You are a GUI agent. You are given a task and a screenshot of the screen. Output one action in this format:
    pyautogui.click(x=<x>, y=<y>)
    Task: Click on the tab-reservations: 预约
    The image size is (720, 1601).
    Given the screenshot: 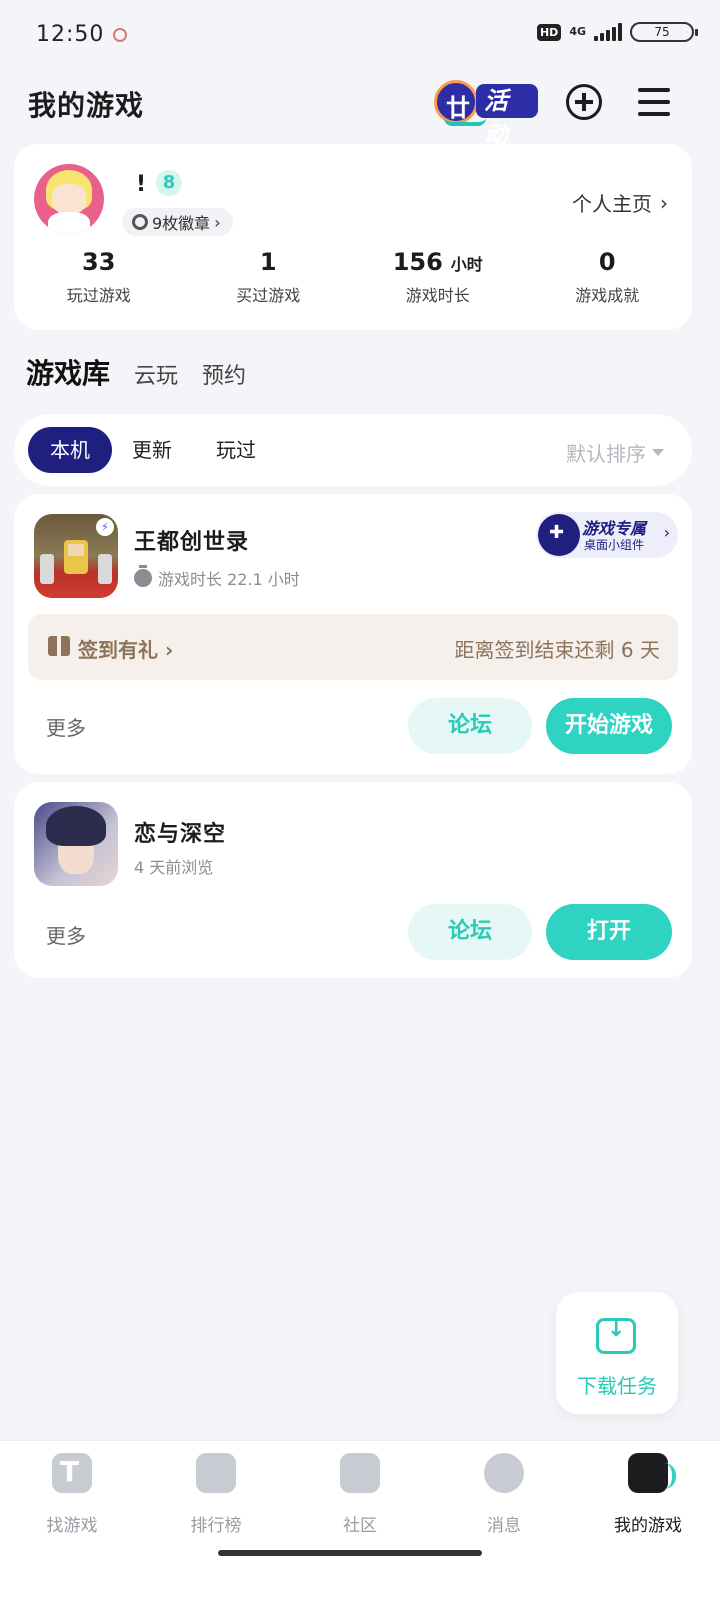 What is the action you would take?
    pyautogui.click(x=224, y=374)
    